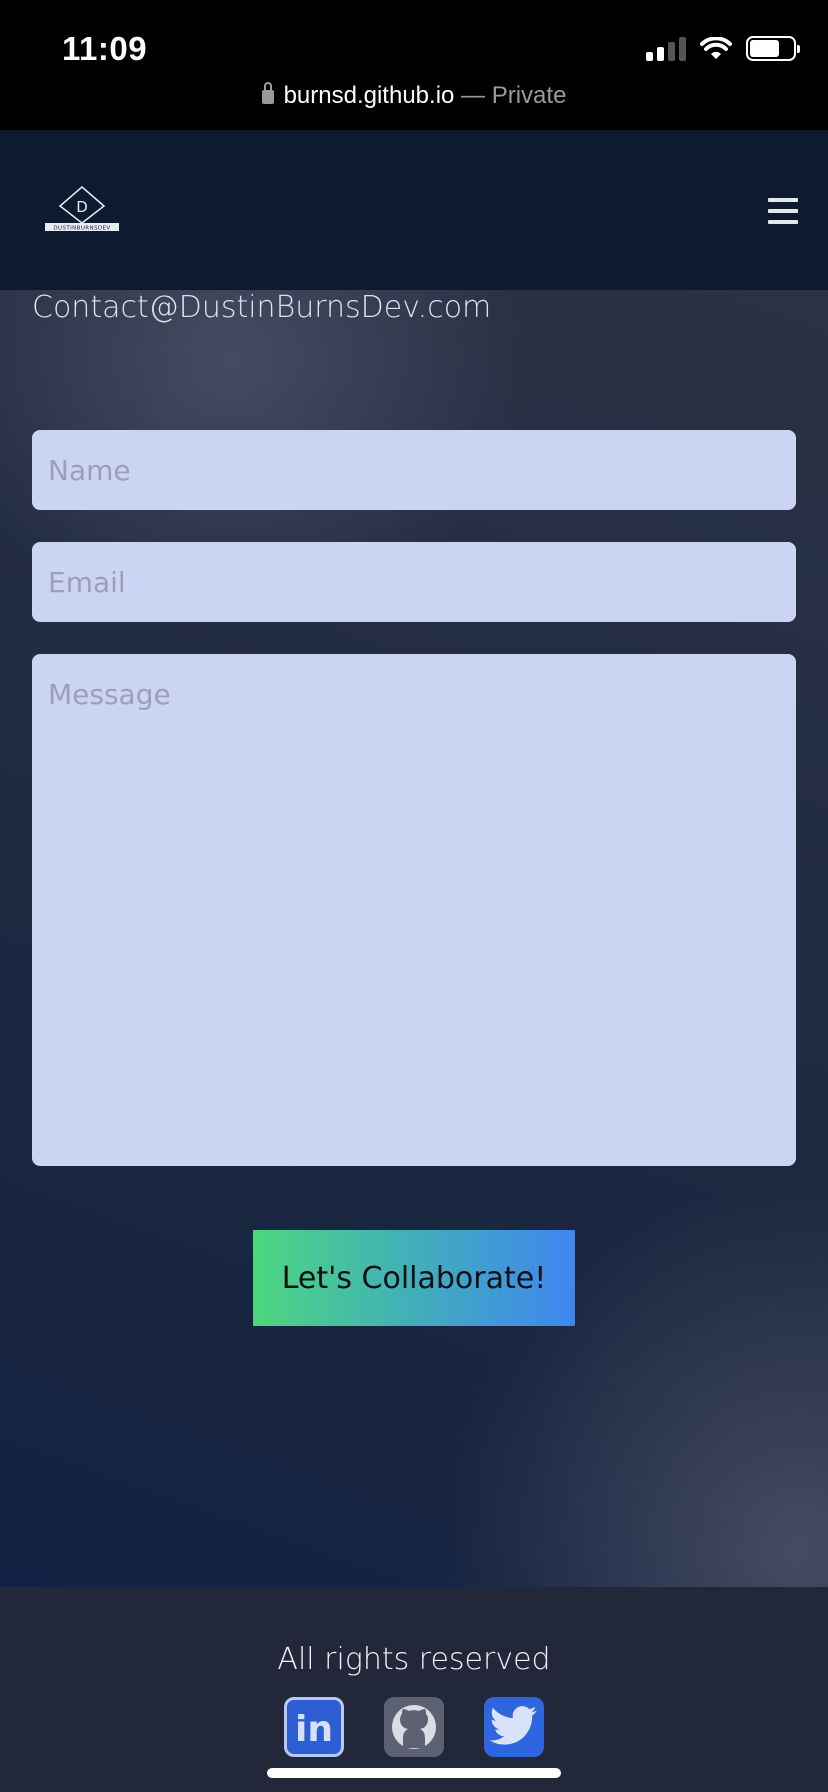  I want to click on url-text: burnsd.github.io, so click(369, 95).